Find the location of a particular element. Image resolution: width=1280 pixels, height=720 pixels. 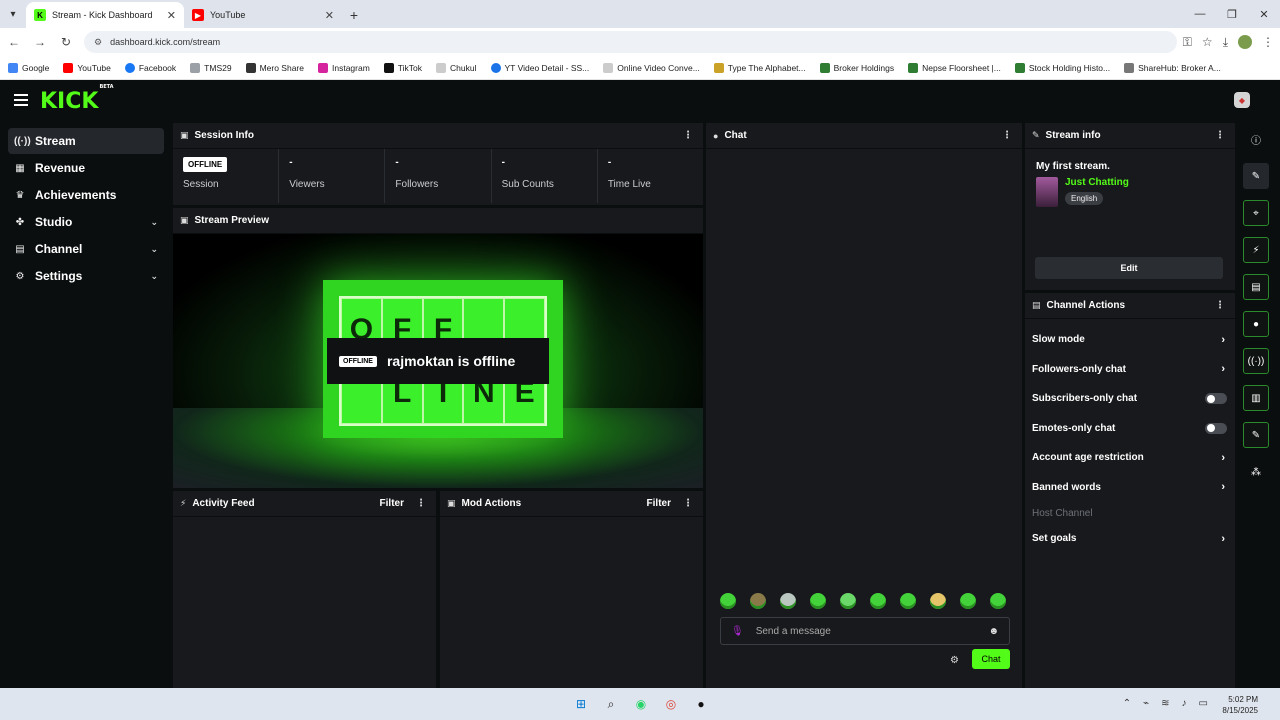

close-window-icon: ✕ is located at coordinates (1264, 14).